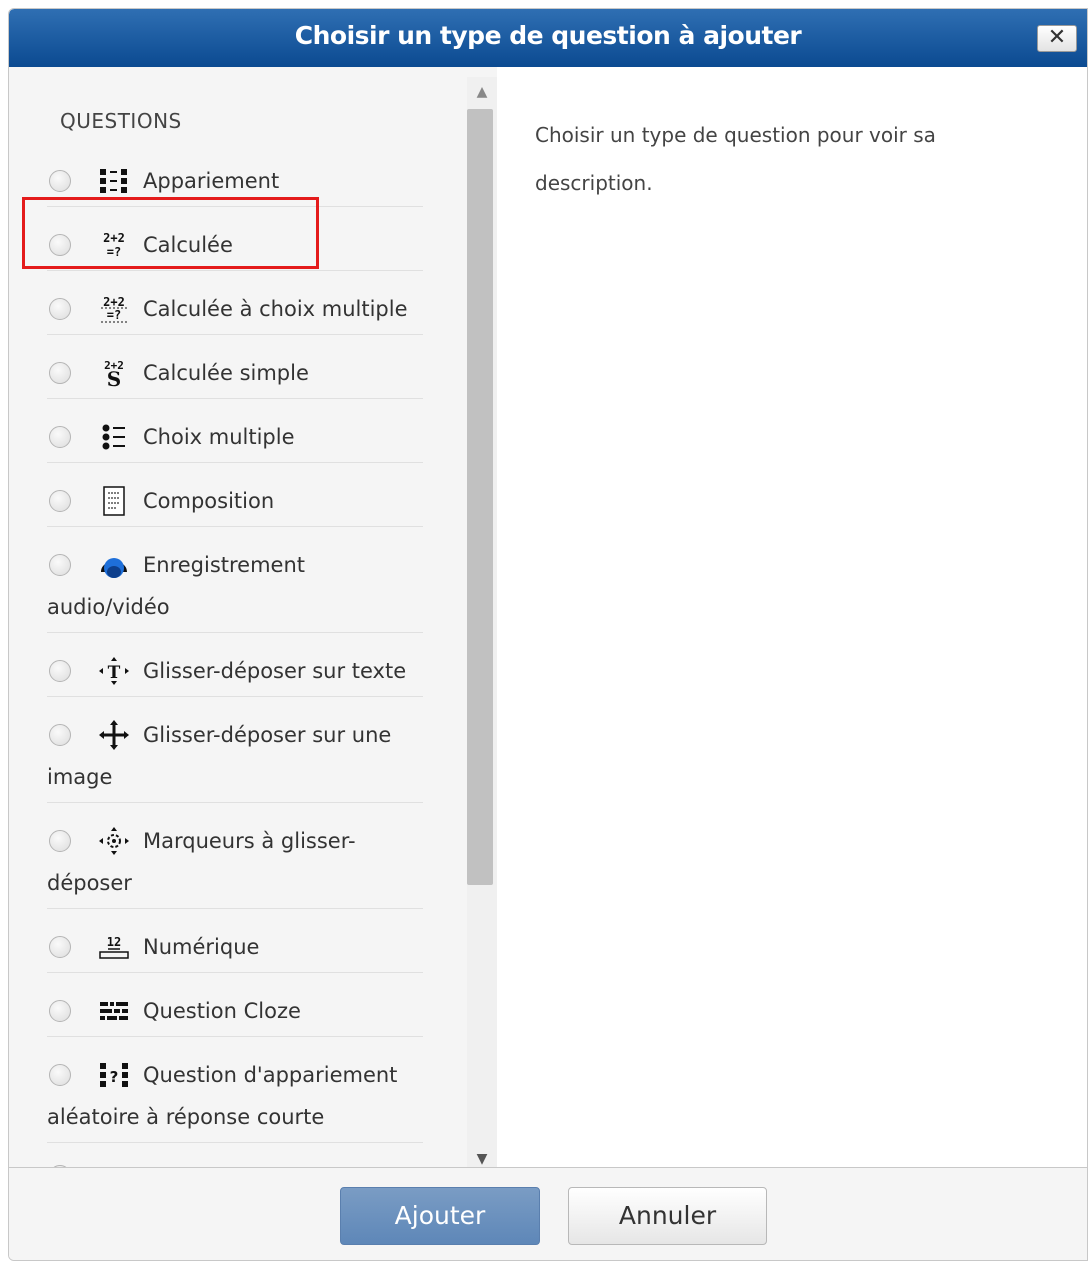 The width and height of the screenshot is (1088, 1261). I want to click on close-icon: ✕, so click(1057, 37).